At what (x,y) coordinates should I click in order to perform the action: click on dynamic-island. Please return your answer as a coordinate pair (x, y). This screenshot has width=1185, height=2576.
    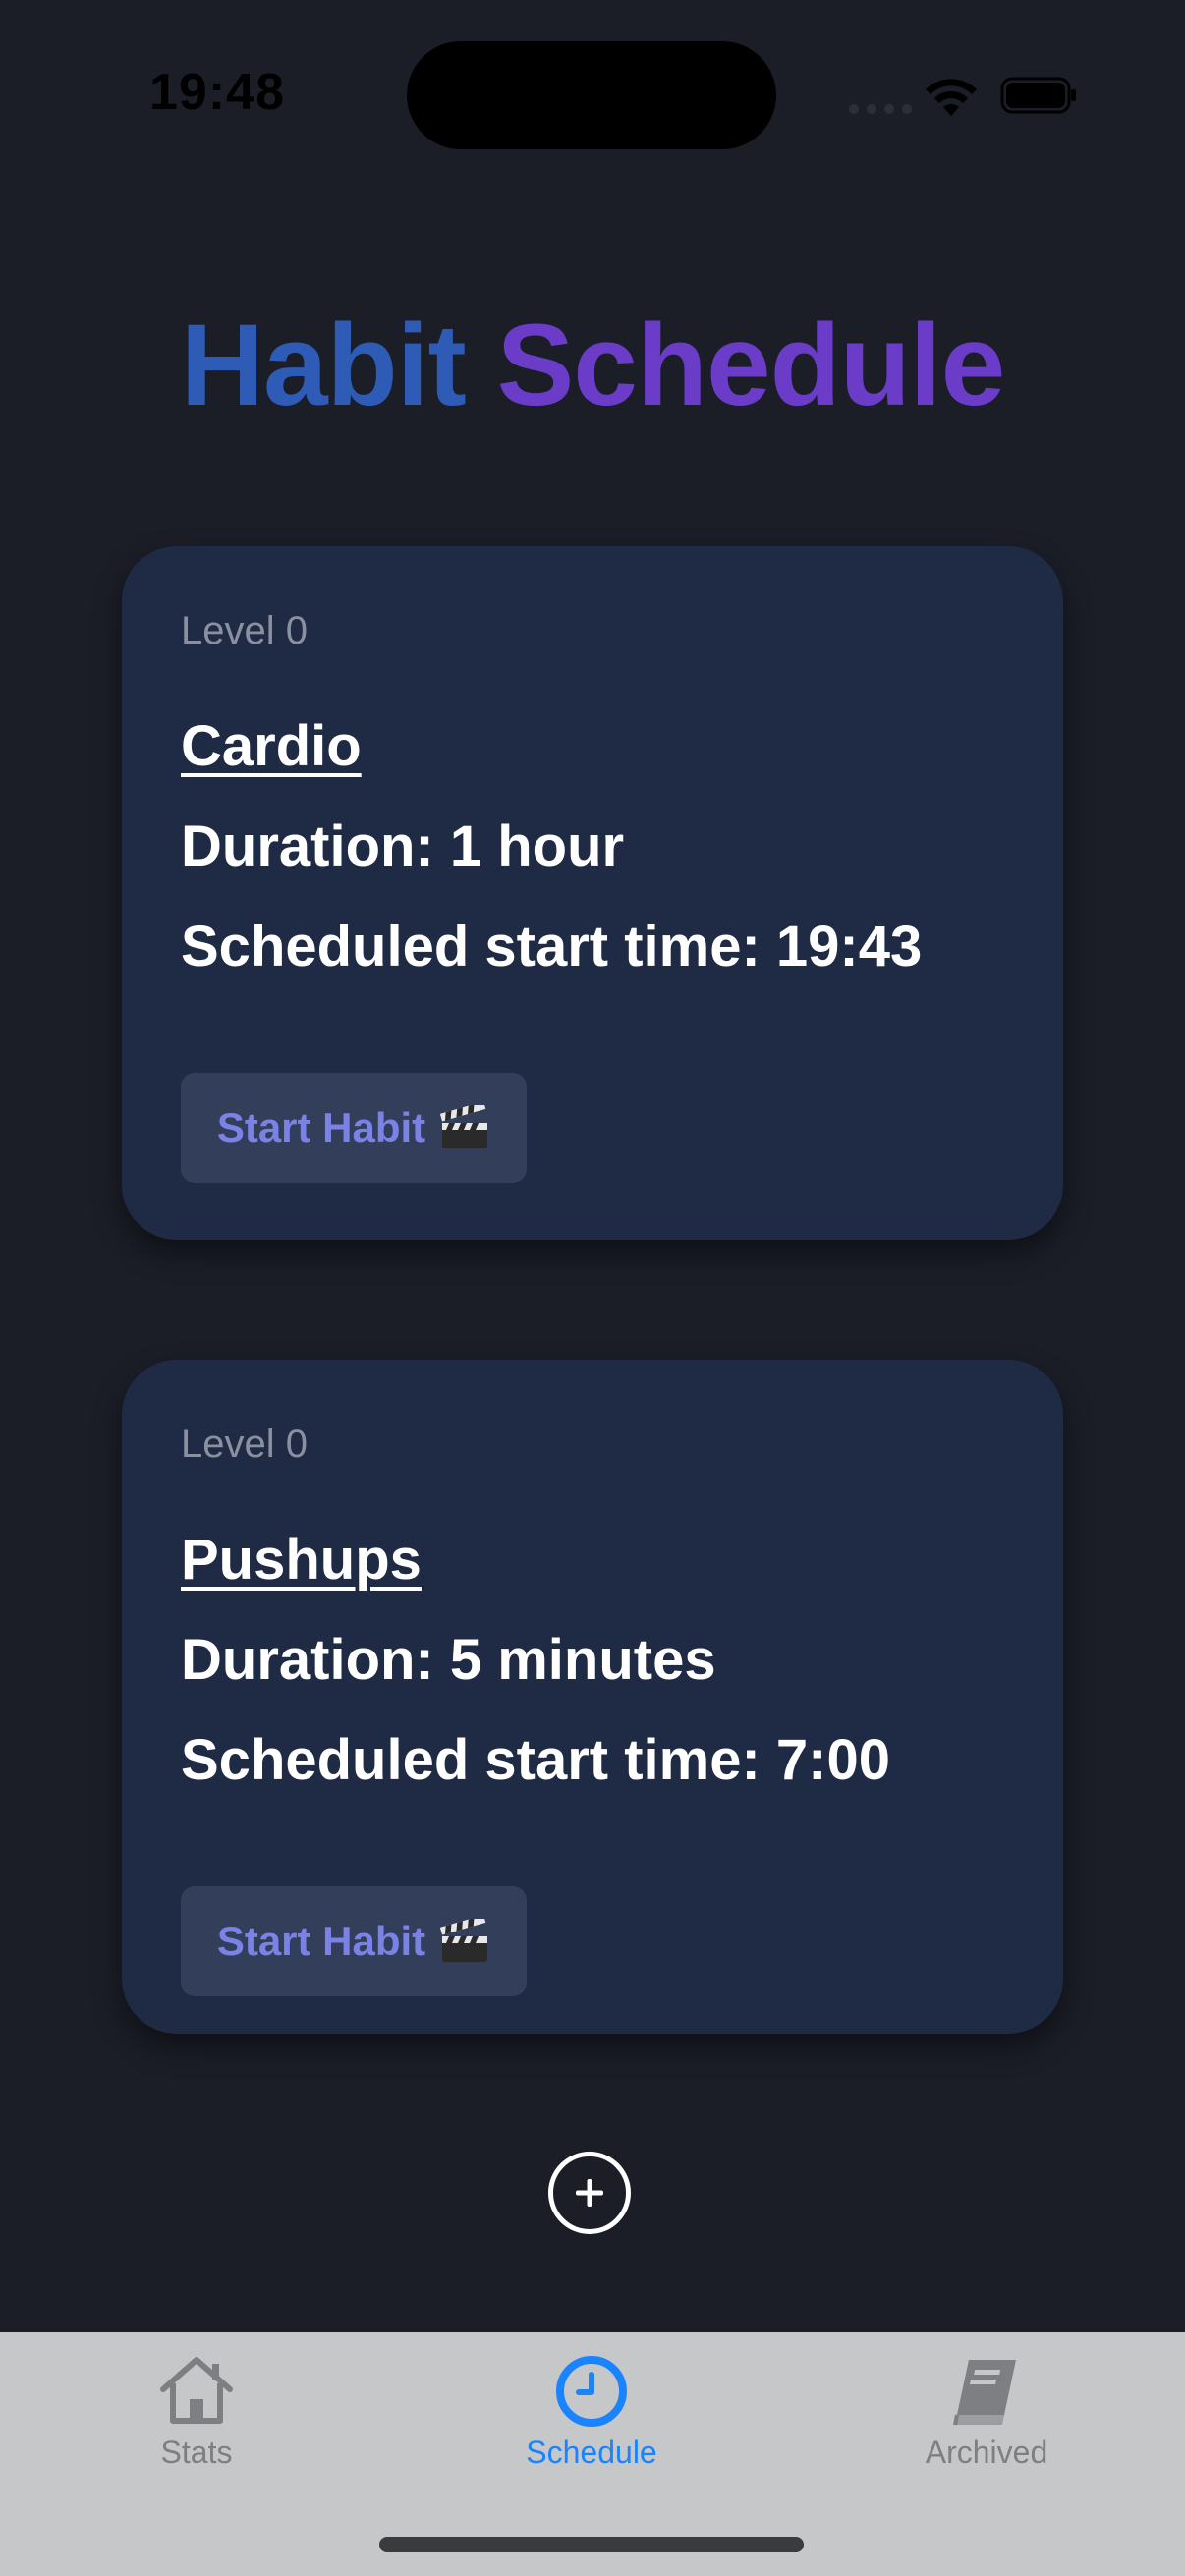
    Looking at the image, I should click on (592, 95).